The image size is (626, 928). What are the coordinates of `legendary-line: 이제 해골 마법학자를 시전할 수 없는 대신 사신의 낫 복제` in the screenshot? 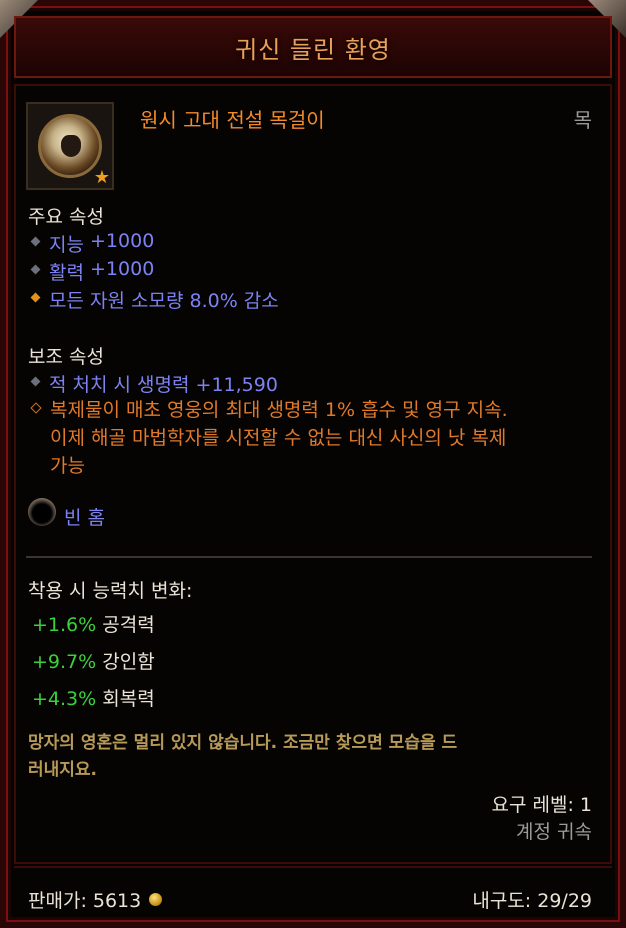 It's located at (278, 438).